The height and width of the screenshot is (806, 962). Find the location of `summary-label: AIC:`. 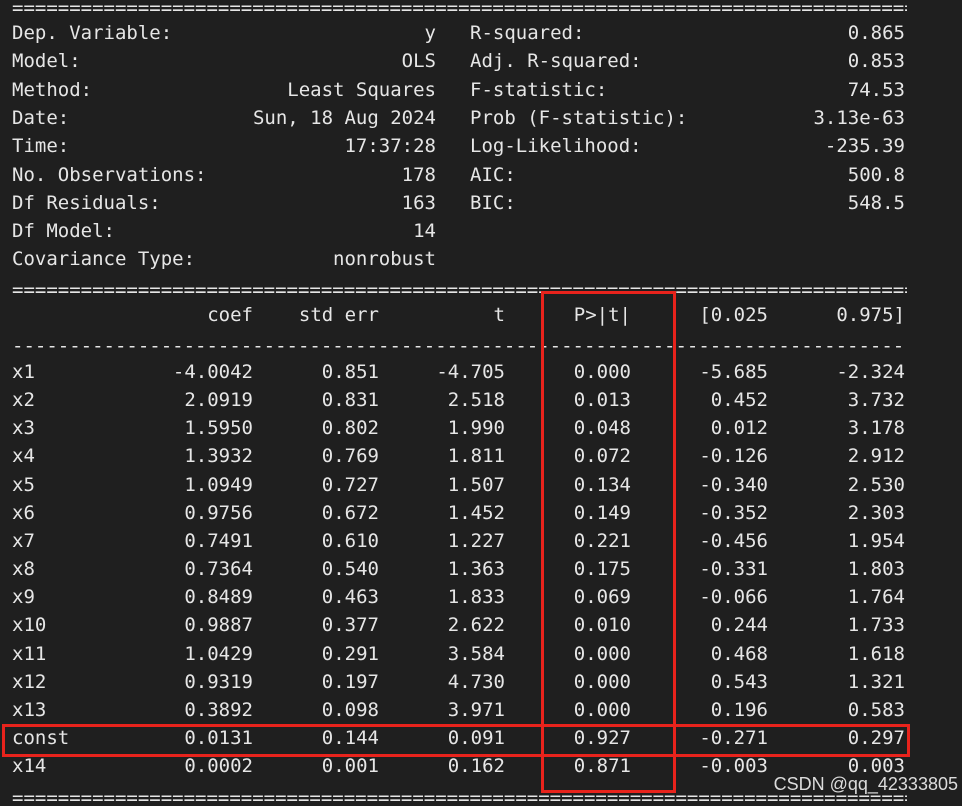

summary-label: AIC: is located at coordinates (493, 174).